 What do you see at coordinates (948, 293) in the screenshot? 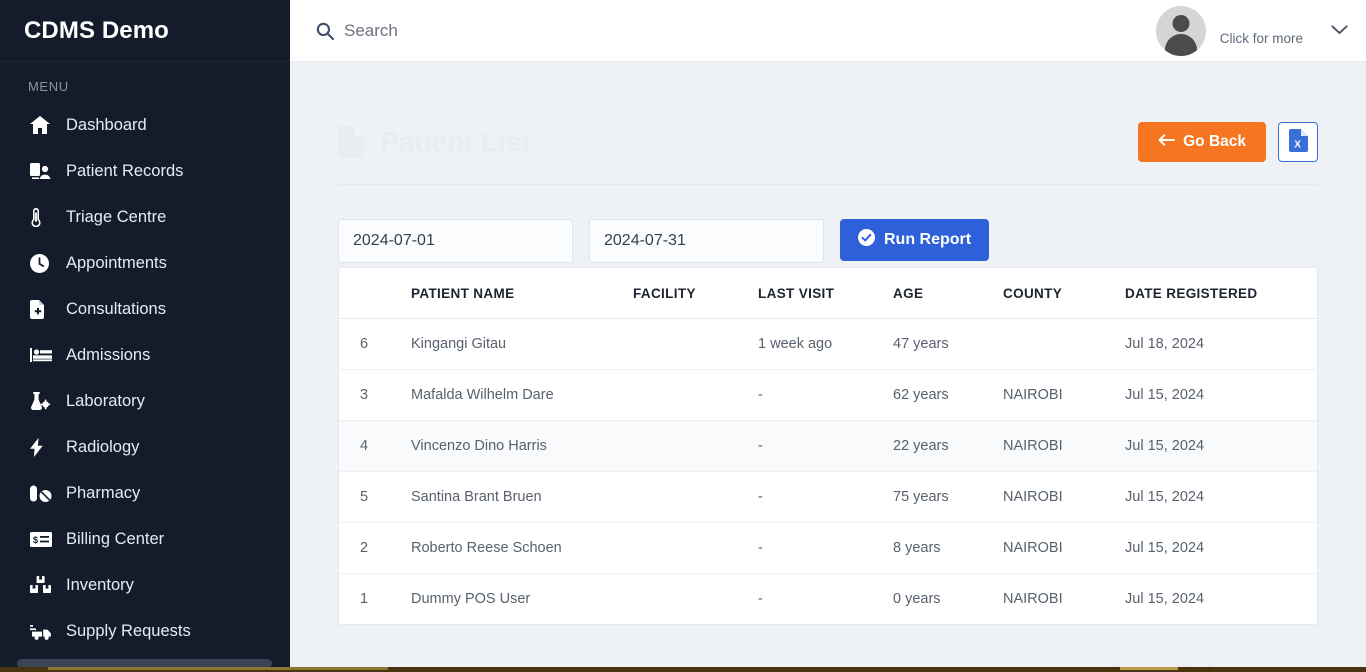
I see `col-age: AGE` at bounding box center [948, 293].